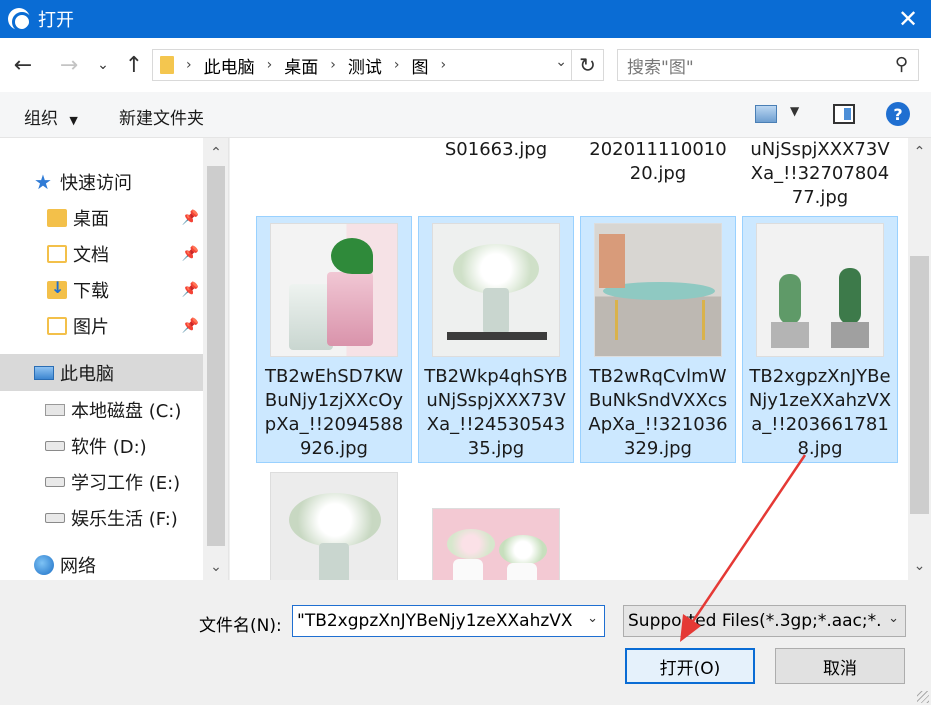 Image resolution: width=931 pixels, height=705 pixels. What do you see at coordinates (103, 65) in the screenshot?
I see `recent-locations-chevron-icon: ⌄` at bounding box center [103, 65].